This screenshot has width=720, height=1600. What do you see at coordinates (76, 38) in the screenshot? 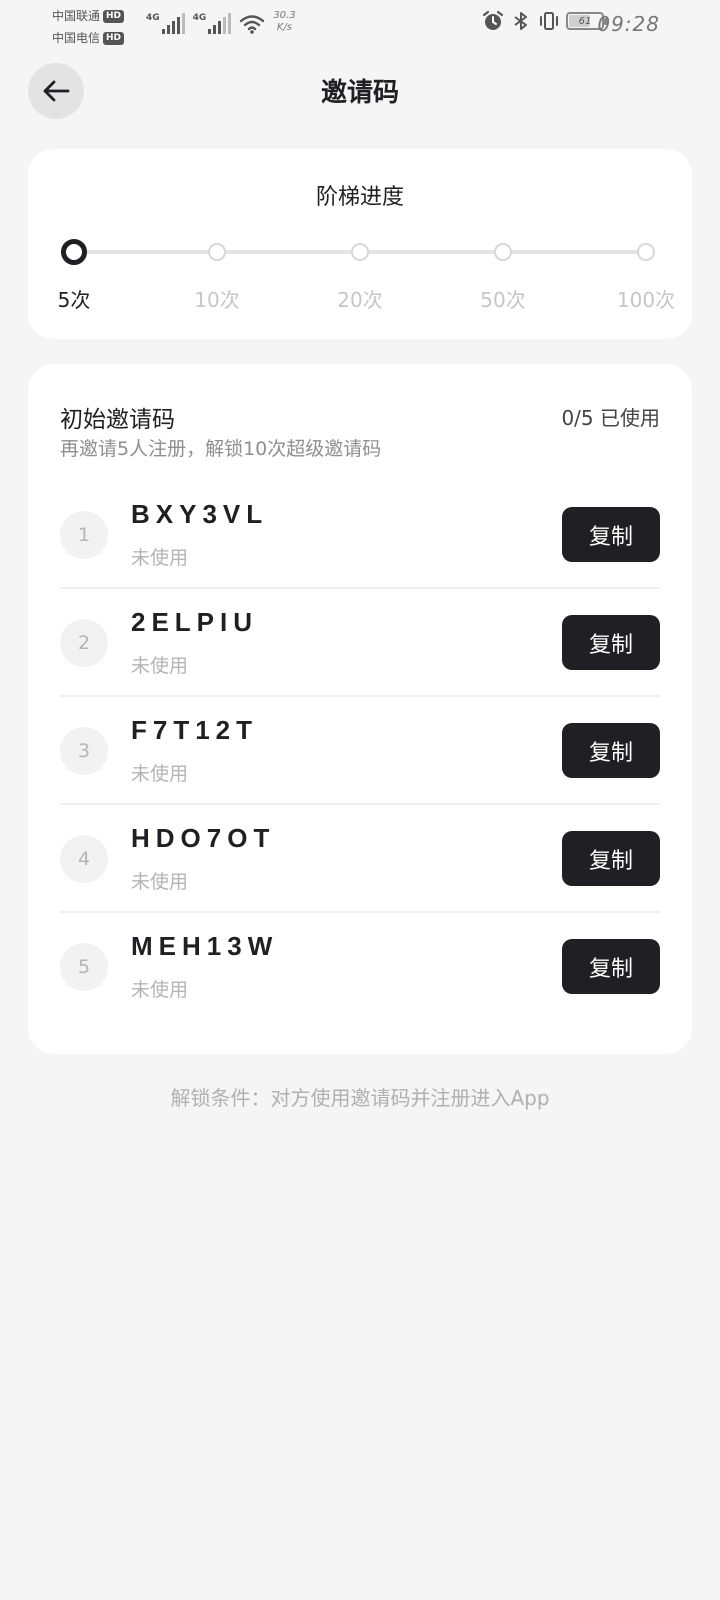
I see `carrier-2: 中国电信` at bounding box center [76, 38].